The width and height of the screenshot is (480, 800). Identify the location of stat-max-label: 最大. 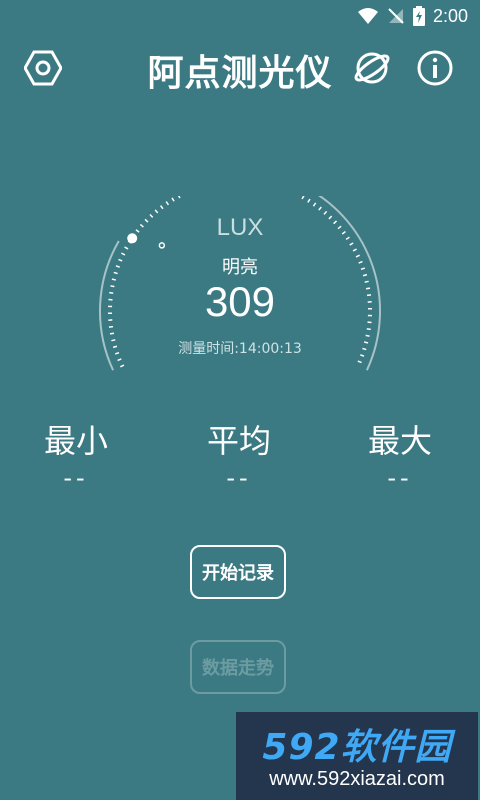
(399, 441).